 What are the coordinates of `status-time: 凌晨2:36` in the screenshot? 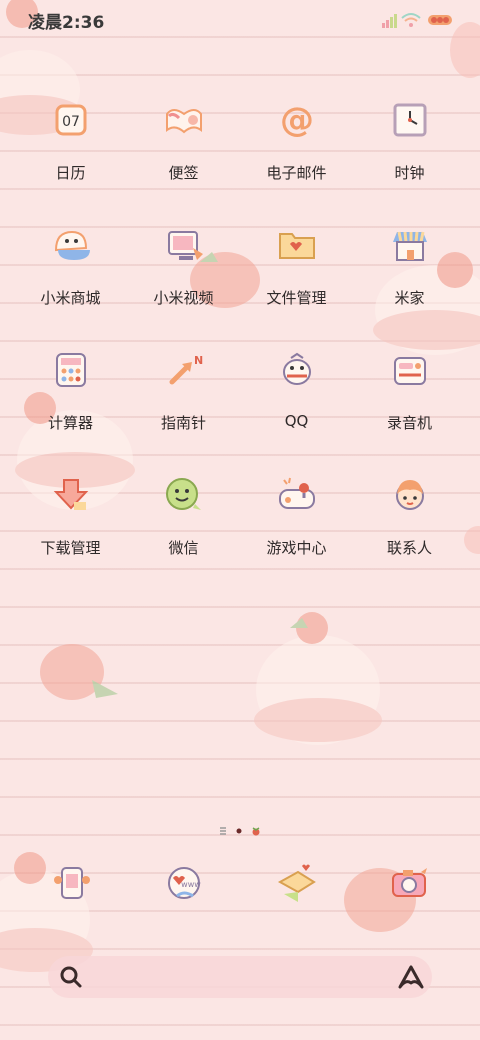 It's located at (66, 23).